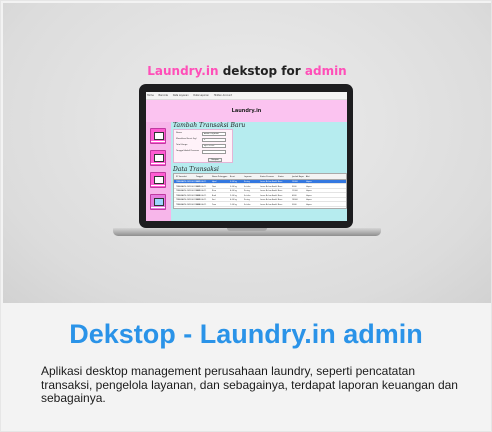  Describe the element at coordinates (325, 71) in the screenshot. I see `hero-title-role: admin` at that location.